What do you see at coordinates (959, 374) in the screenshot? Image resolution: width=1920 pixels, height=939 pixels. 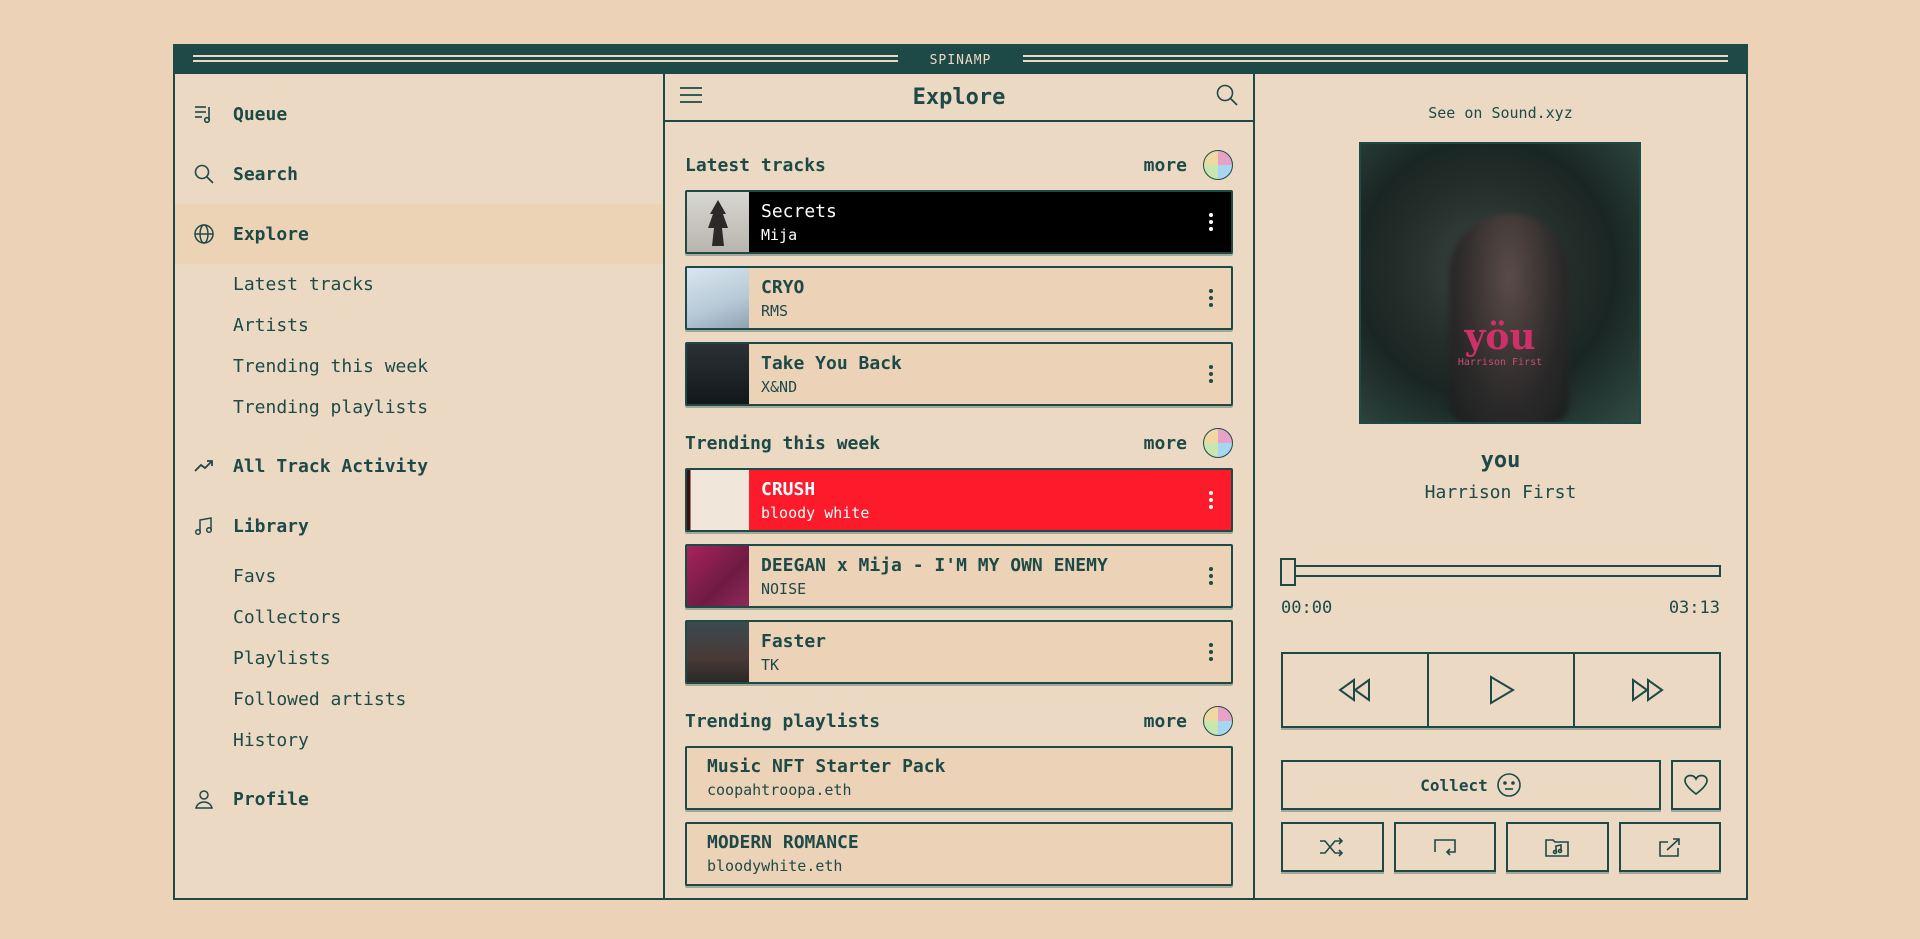 I see `track-row: Take You Back X&ND` at bounding box center [959, 374].